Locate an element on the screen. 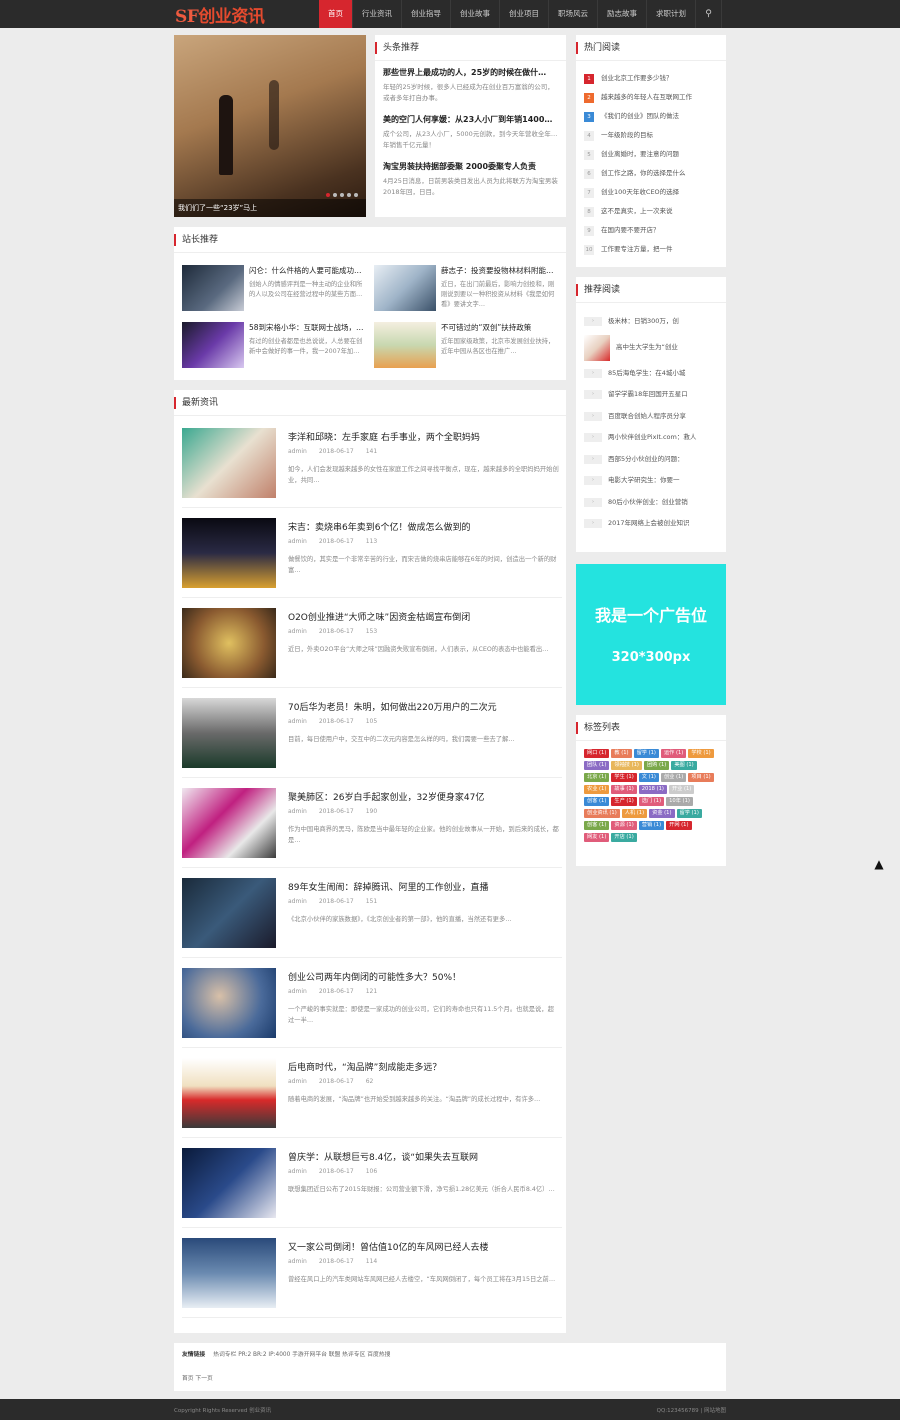  rec-read-title: 两小伙伴创业PixIt.com：救人 is located at coordinates (652, 438).